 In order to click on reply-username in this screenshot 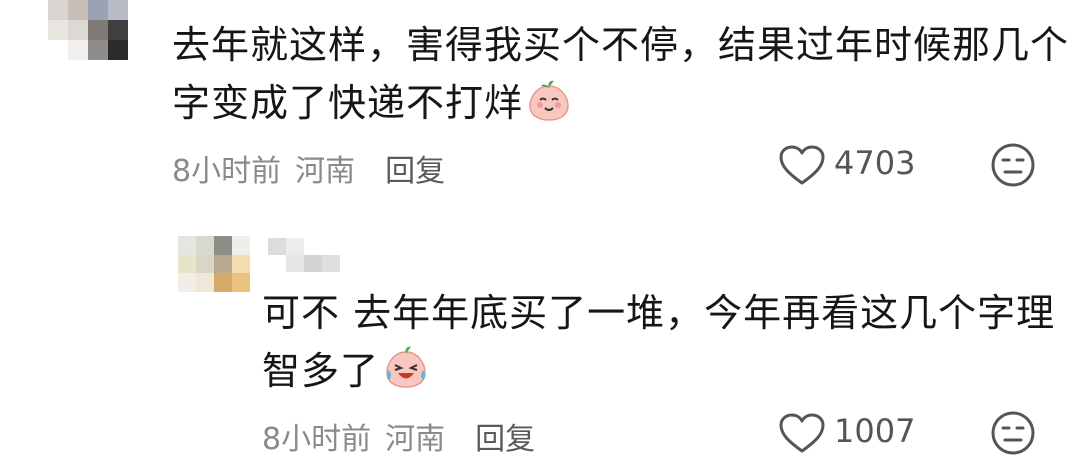, I will do `click(304, 255)`.